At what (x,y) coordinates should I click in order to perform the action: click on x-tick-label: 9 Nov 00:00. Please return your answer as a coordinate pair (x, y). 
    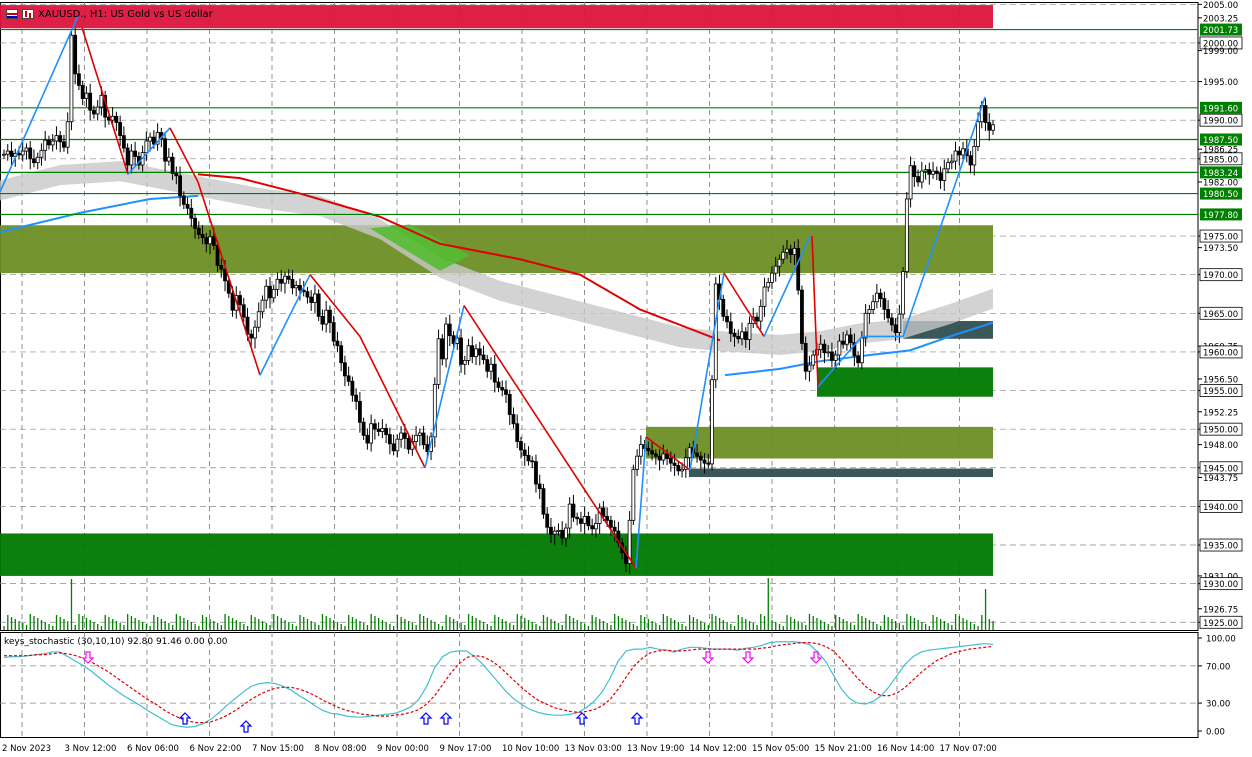
    Looking at the image, I should click on (403, 749).